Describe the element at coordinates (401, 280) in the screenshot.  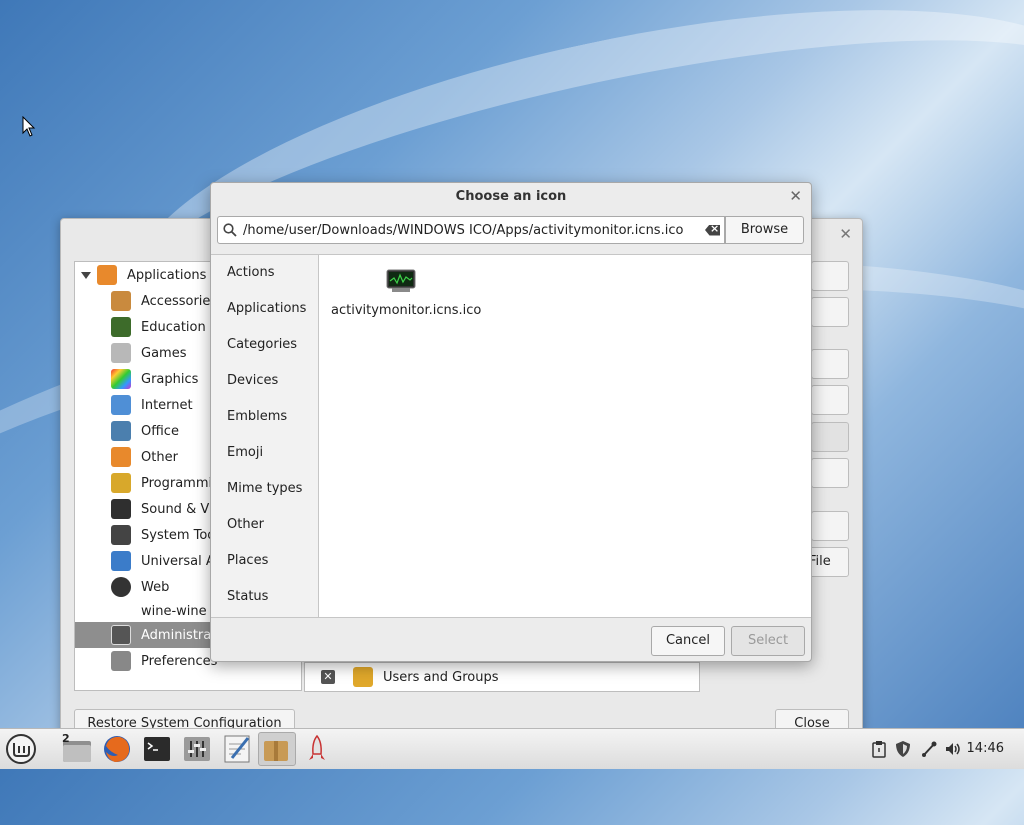
I see `activity-monitor-icon` at that location.